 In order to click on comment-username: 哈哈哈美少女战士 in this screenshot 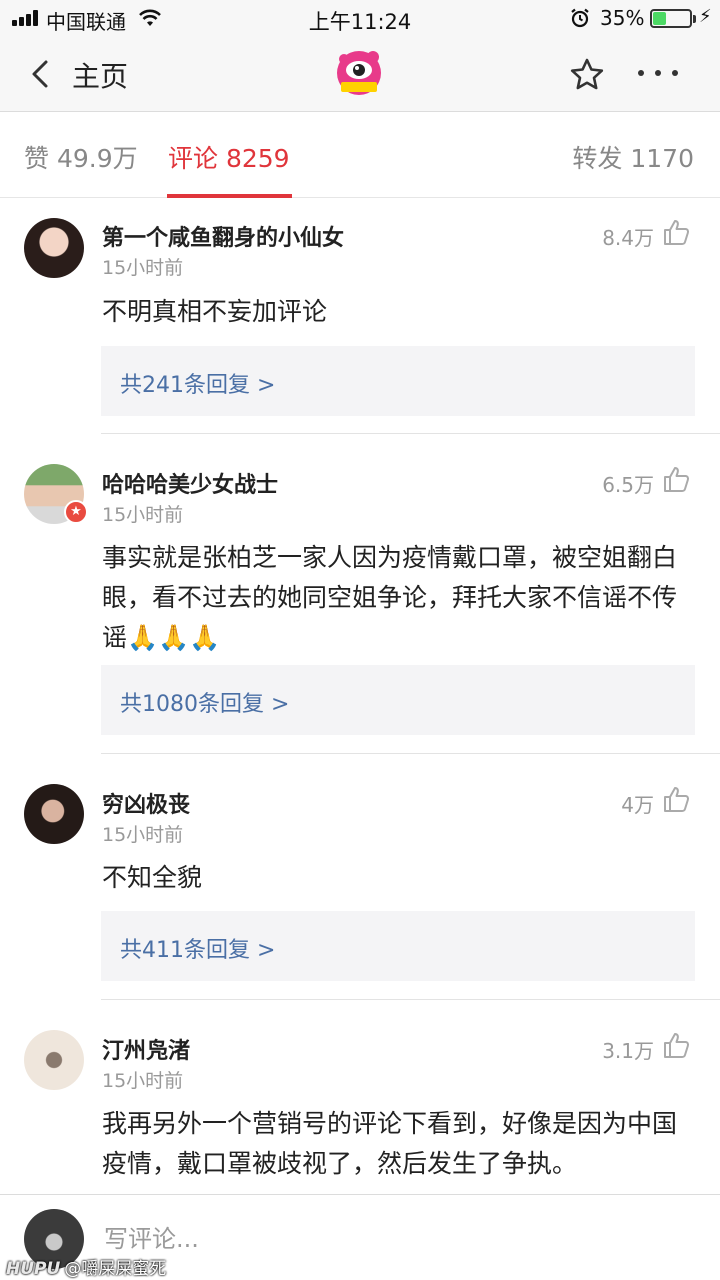, I will do `click(190, 483)`.